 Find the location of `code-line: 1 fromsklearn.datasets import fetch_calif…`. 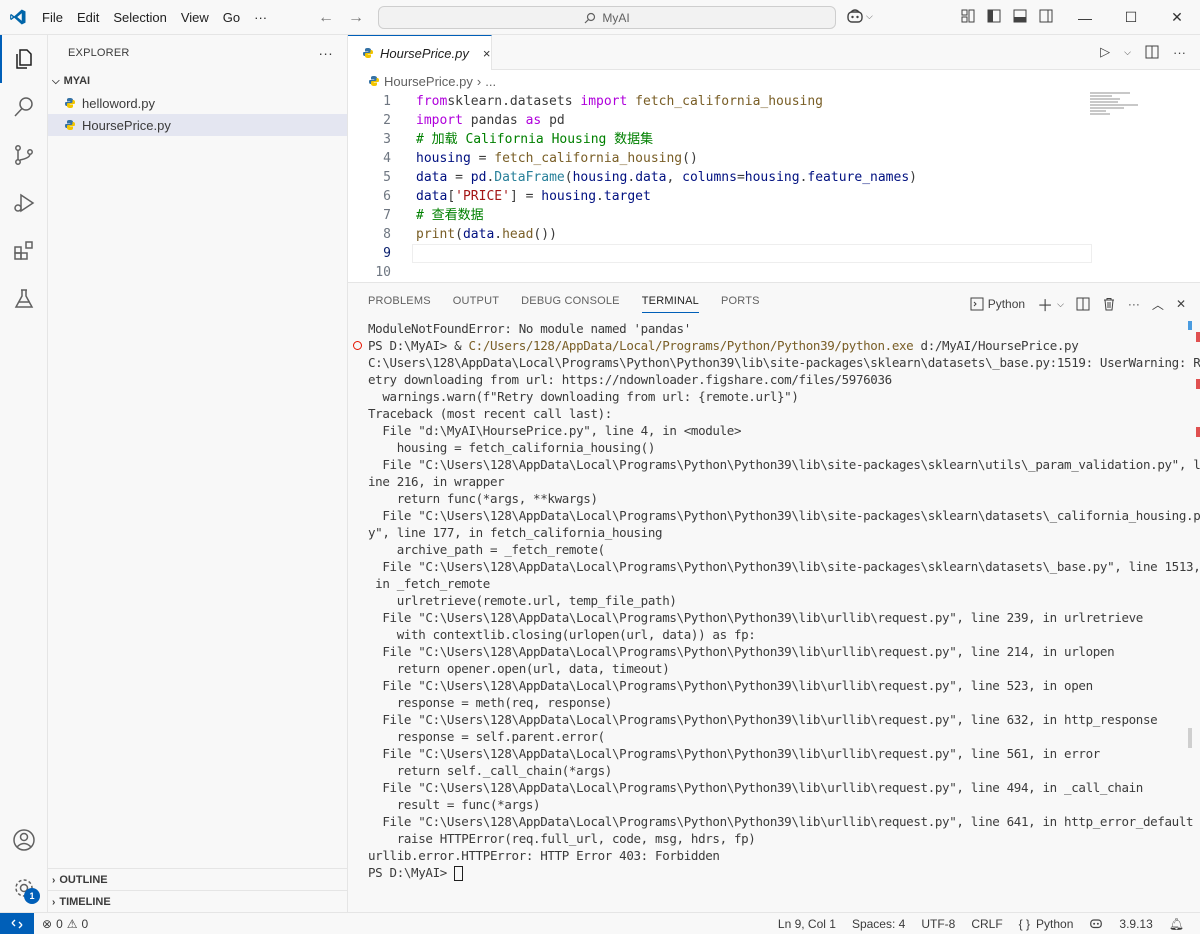

code-line: 1 fromsklearn.datasets import fetch_calif… is located at coordinates (774, 101).